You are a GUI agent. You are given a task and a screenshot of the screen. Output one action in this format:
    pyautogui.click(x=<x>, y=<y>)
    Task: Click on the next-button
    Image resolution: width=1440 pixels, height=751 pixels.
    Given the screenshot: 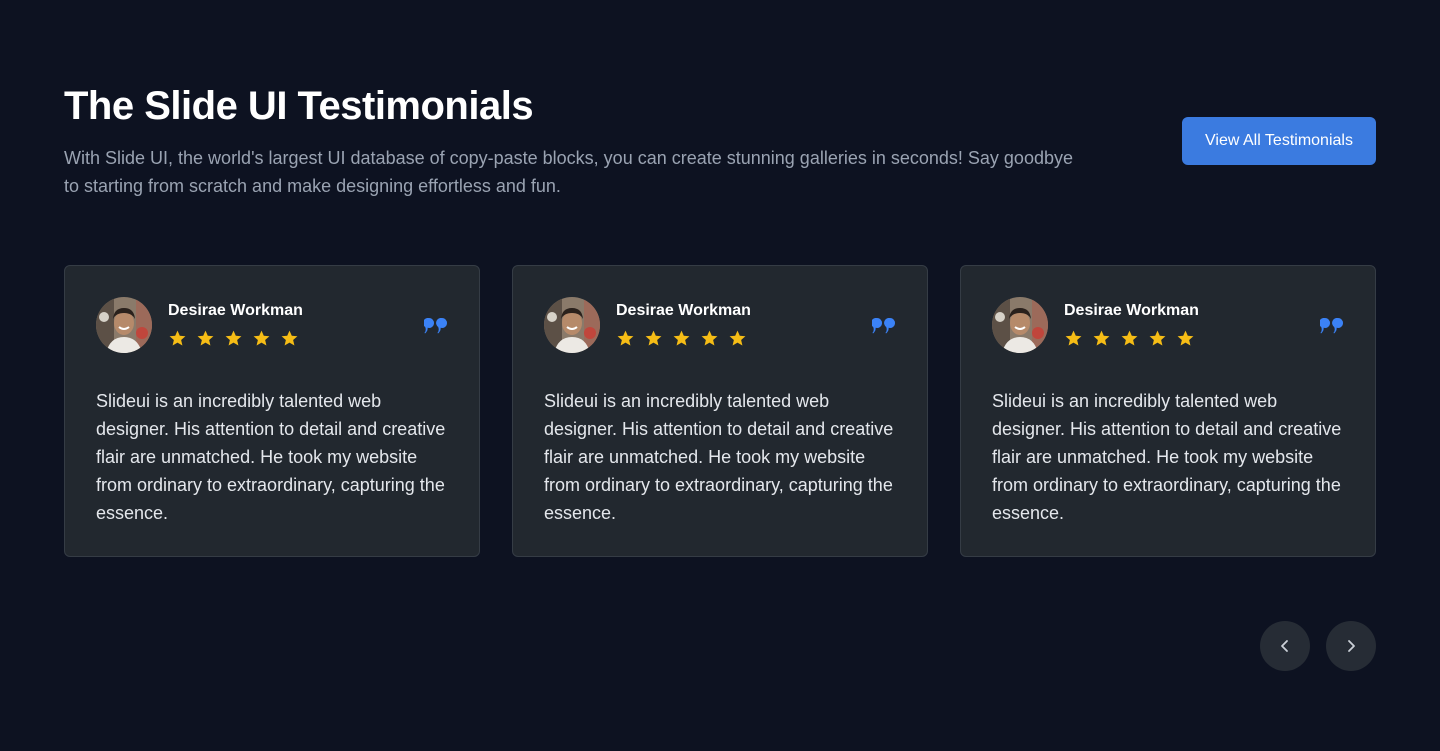 What is the action you would take?
    pyautogui.click(x=1351, y=646)
    